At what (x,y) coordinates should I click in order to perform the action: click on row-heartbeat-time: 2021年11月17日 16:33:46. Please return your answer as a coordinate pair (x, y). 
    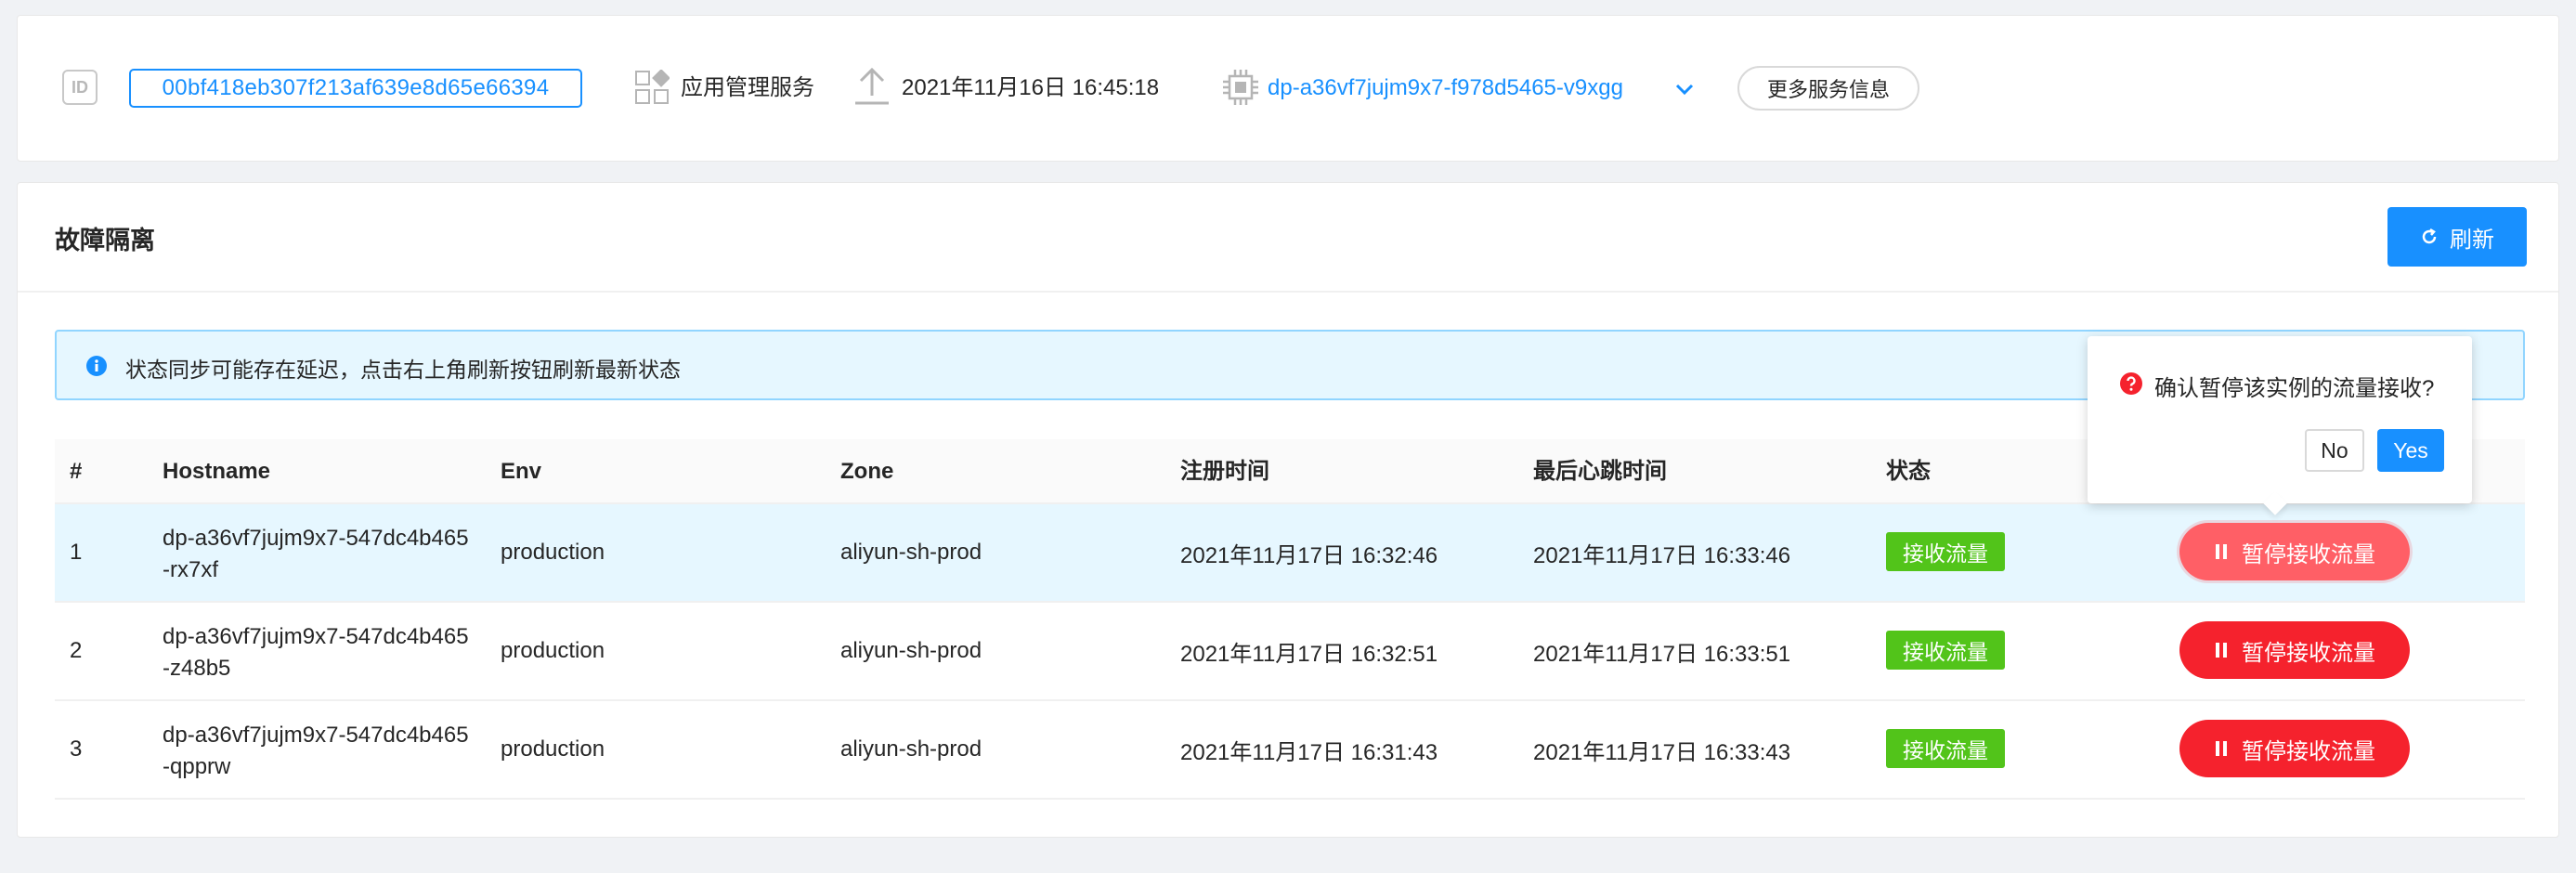
    Looking at the image, I should click on (1662, 555).